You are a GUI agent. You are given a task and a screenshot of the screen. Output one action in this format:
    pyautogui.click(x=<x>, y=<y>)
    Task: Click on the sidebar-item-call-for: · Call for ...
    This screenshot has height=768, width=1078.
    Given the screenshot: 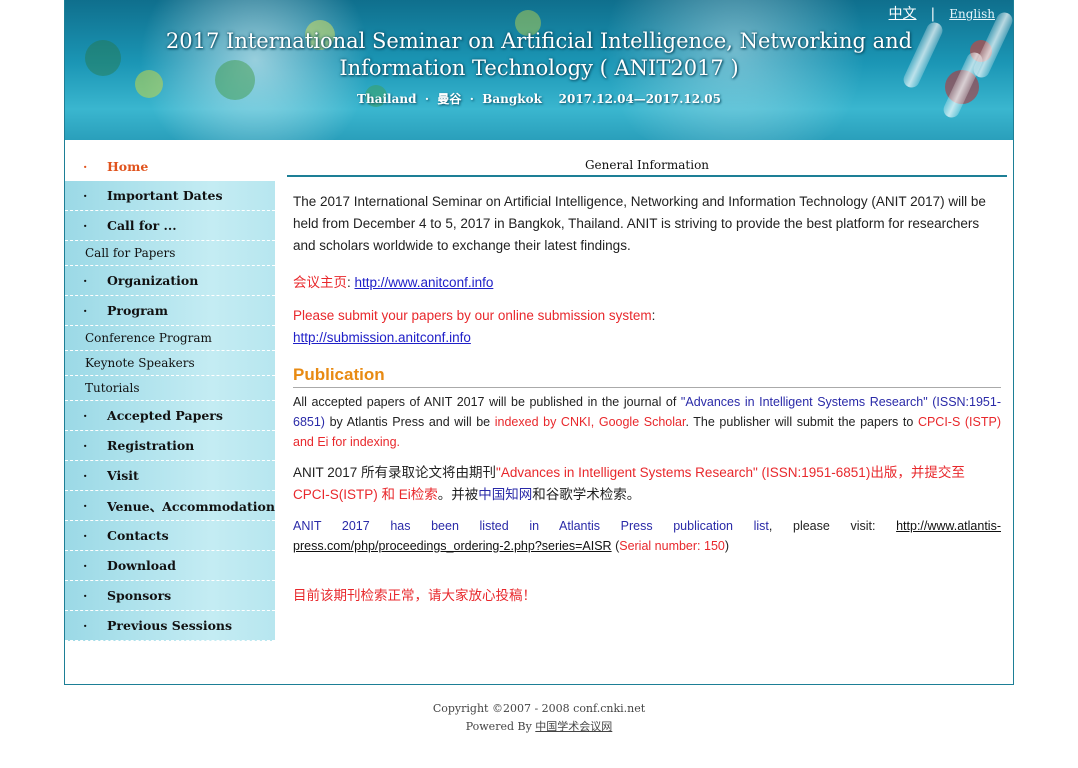 What is the action you would take?
    pyautogui.click(x=170, y=226)
    